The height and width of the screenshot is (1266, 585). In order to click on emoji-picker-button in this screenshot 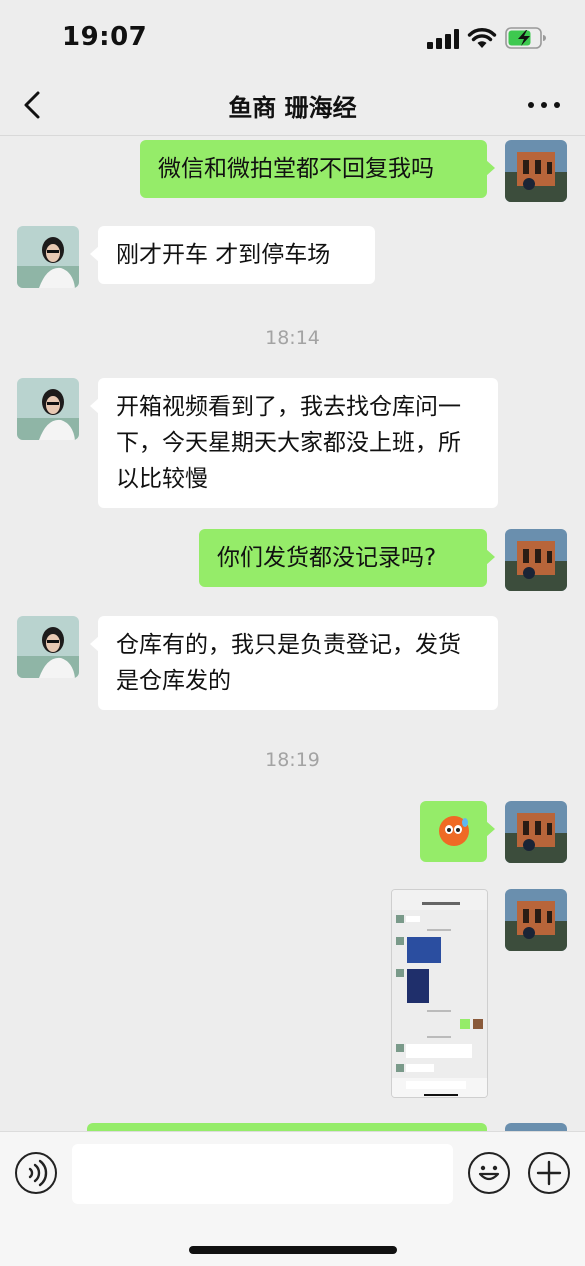, I will do `click(489, 1173)`.